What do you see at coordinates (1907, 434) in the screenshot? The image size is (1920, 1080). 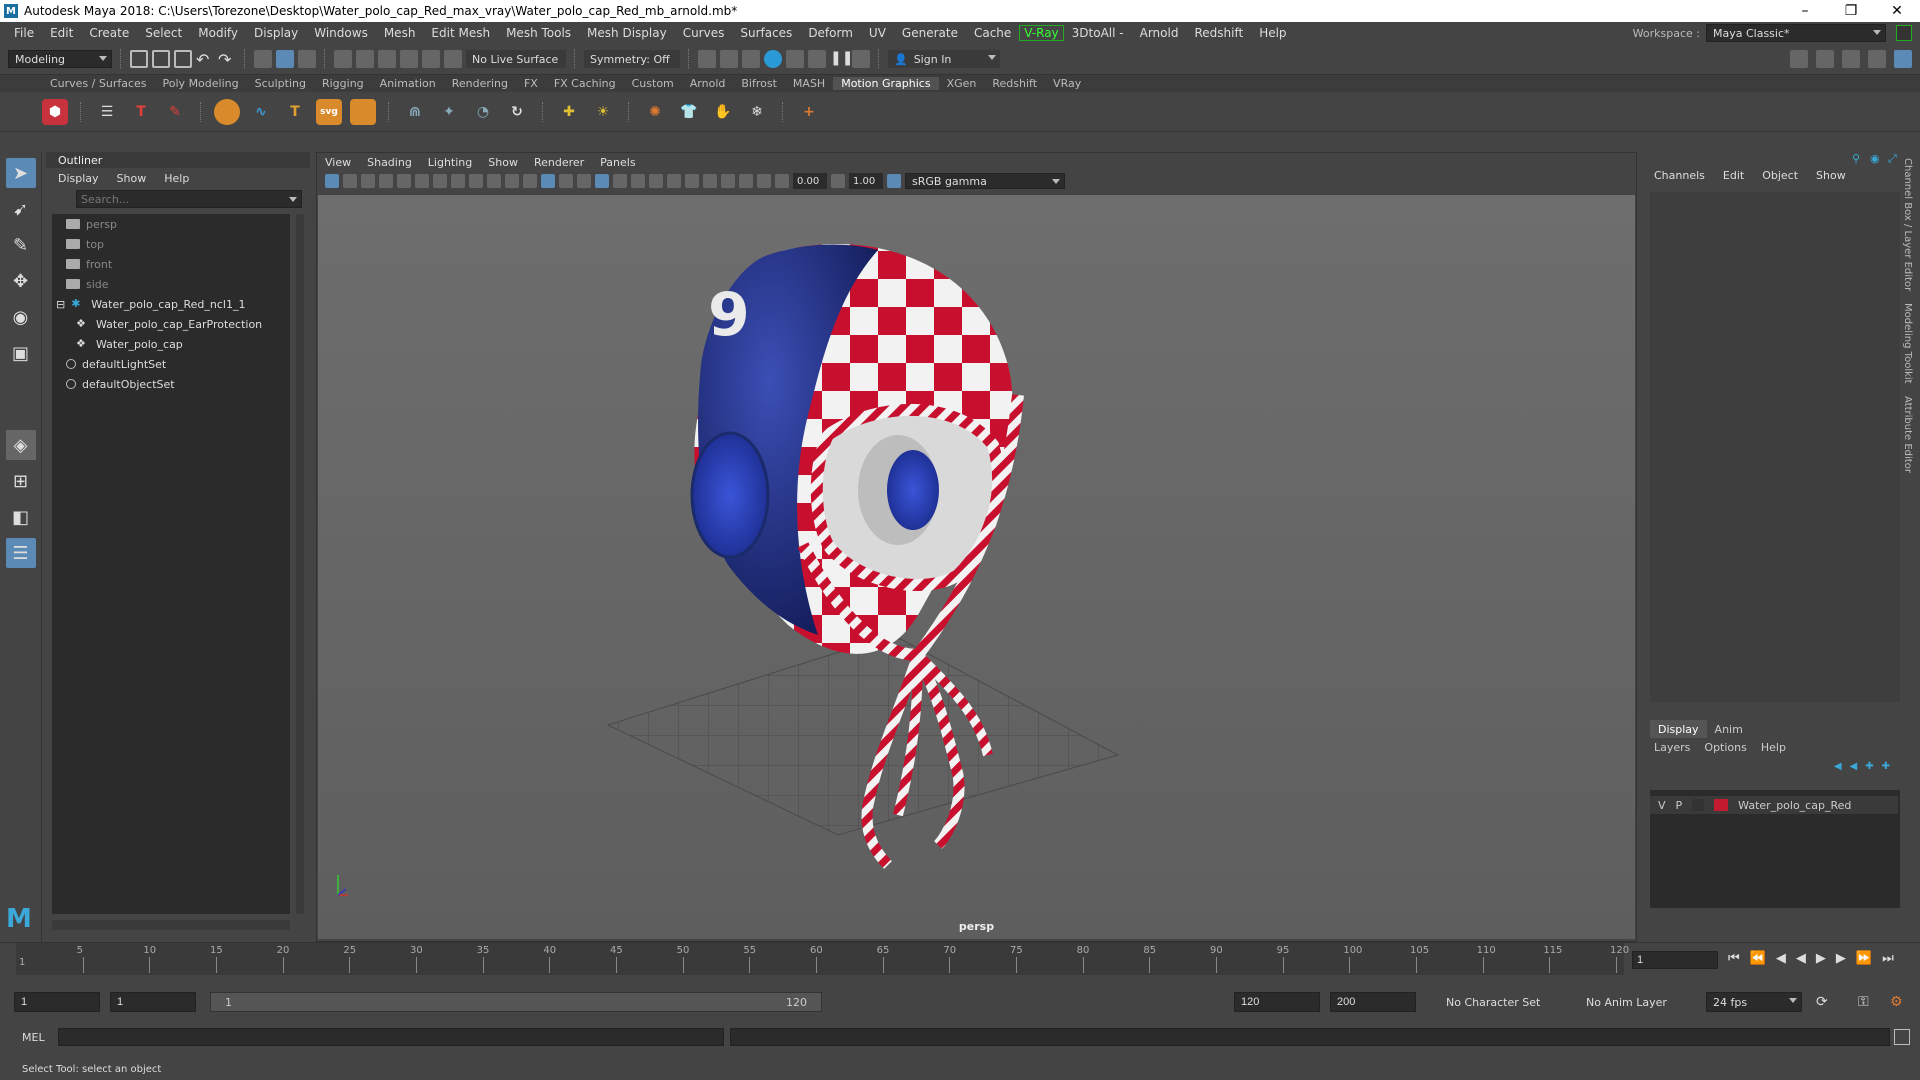 I see `attribute-editor-tab: Attribute Editor` at bounding box center [1907, 434].